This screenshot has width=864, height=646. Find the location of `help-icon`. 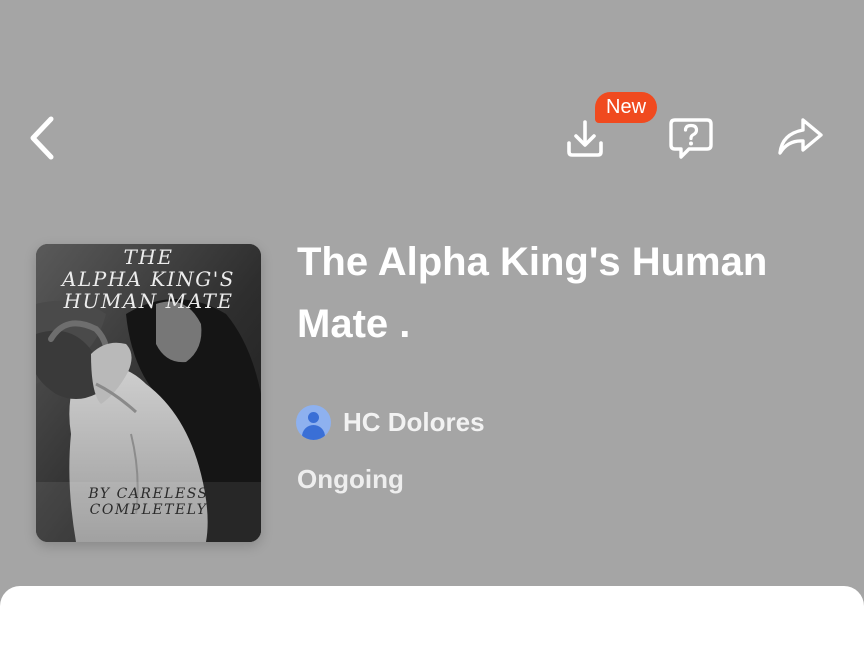

help-icon is located at coordinates (691, 138).